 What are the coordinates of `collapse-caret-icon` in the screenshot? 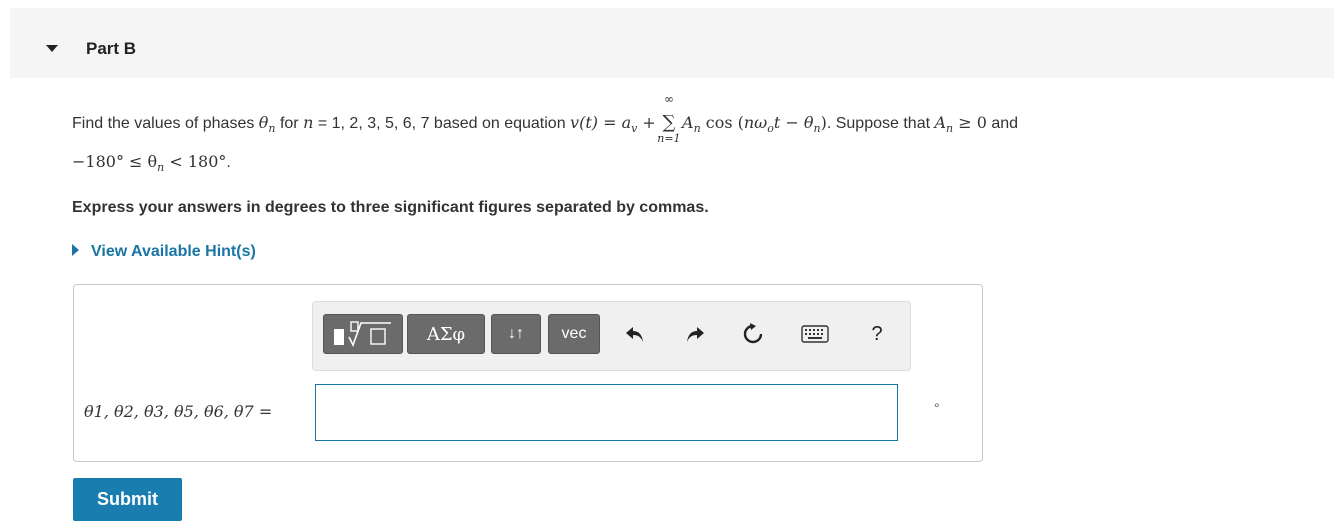 It's located at (52, 48).